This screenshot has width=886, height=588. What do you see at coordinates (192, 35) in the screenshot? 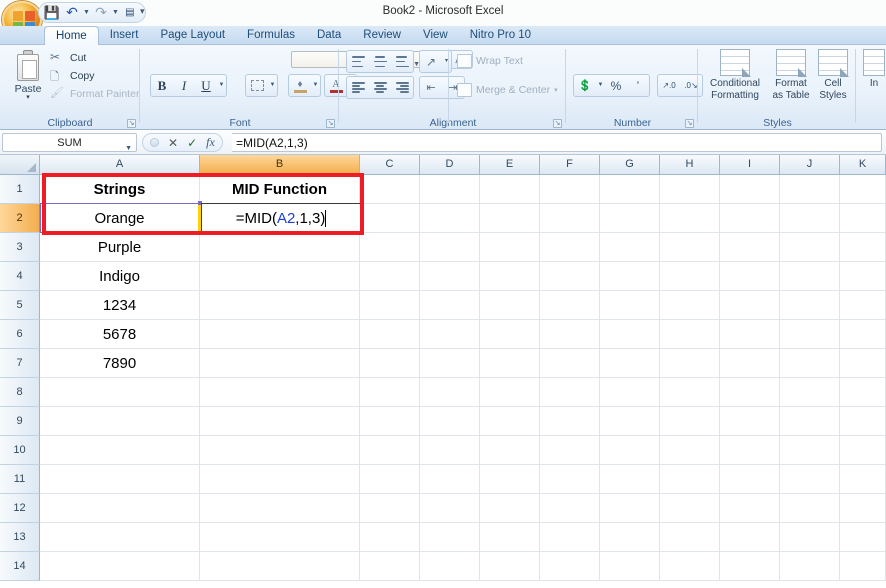
I see `tab-page-layout: Page Layout` at bounding box center [192, 35].